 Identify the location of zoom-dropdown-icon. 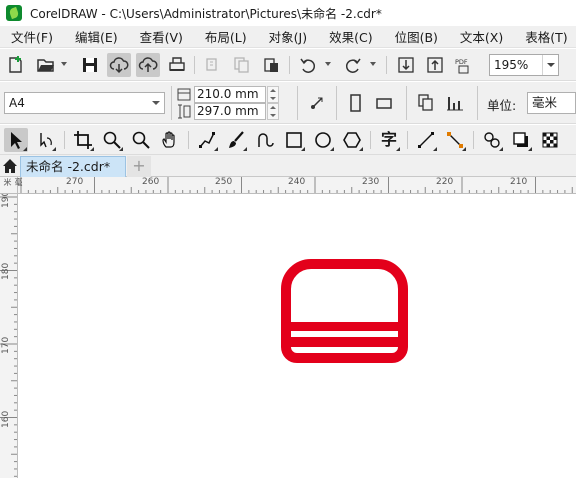
(550, 65).